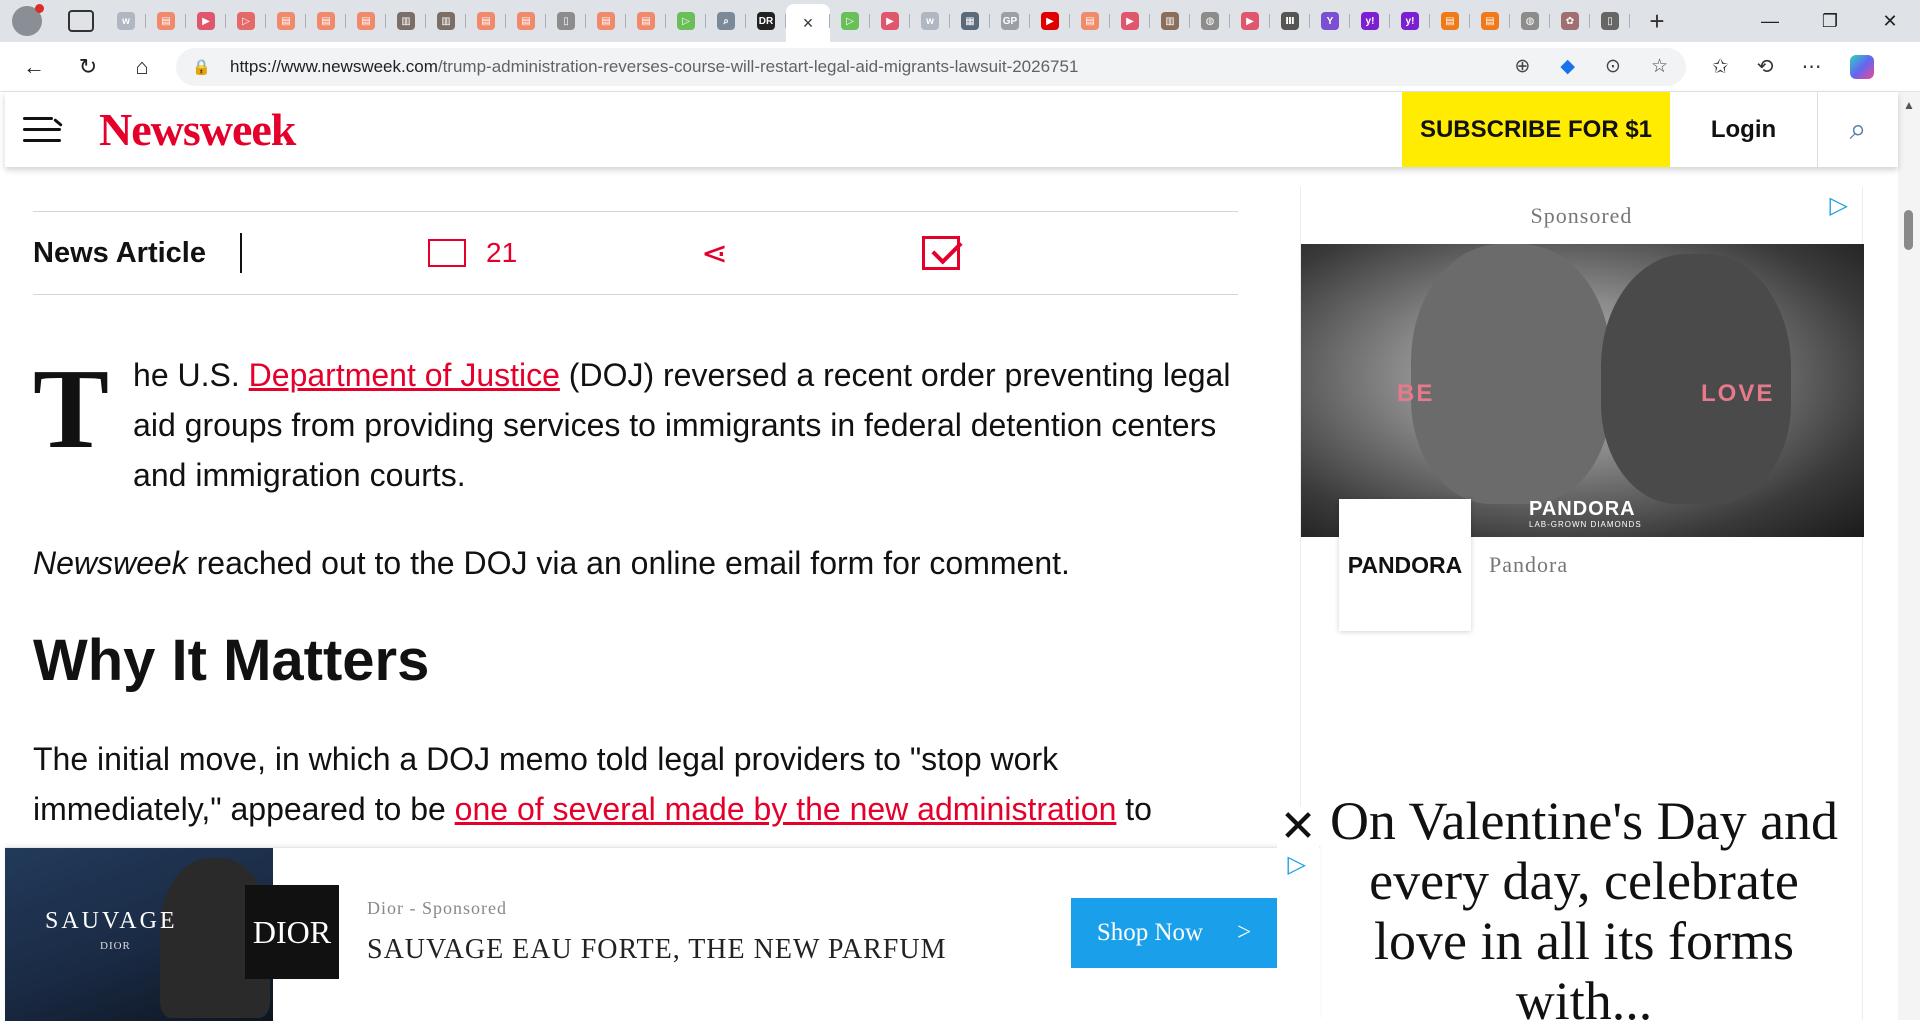 The image size is (1920, 1021). Describe the element at coordinates (1567, 66) in the screenshot. I see `shopping-tag-icon: ◆` at that location.